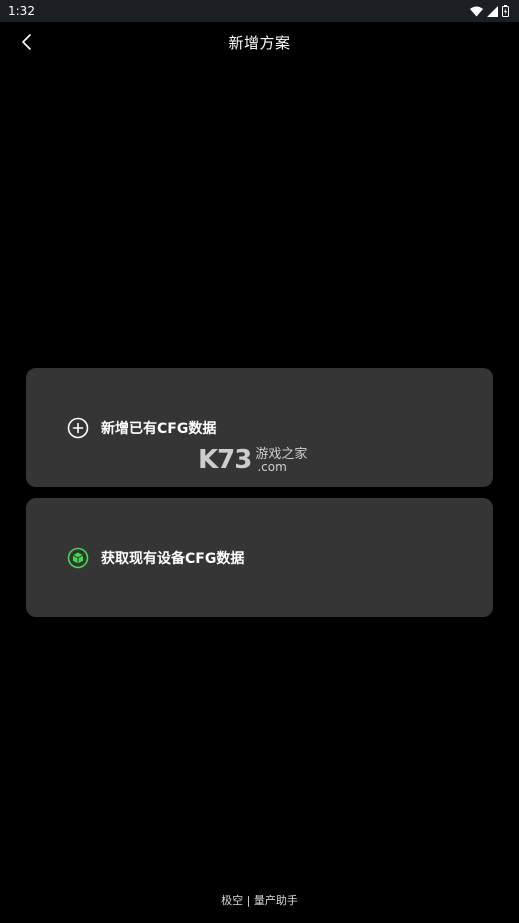  I want to click on fetch-device-cfg-button: 获取现有设备CFG数据, so click(259, 557).